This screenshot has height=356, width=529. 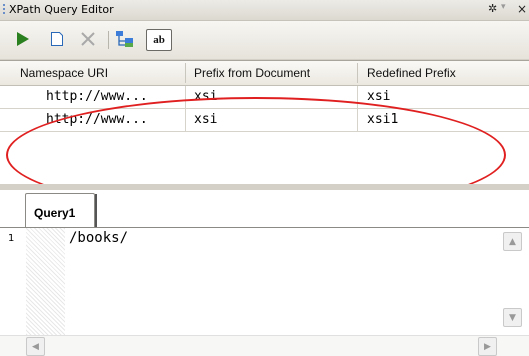 I want to click on toolbar: ab, so click(x=264, y=40).